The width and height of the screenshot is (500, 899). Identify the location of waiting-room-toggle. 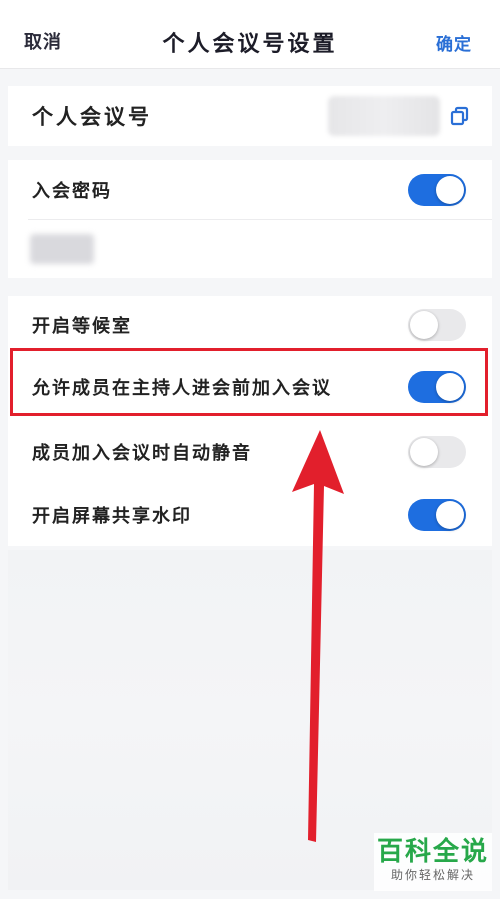
(437, 325).